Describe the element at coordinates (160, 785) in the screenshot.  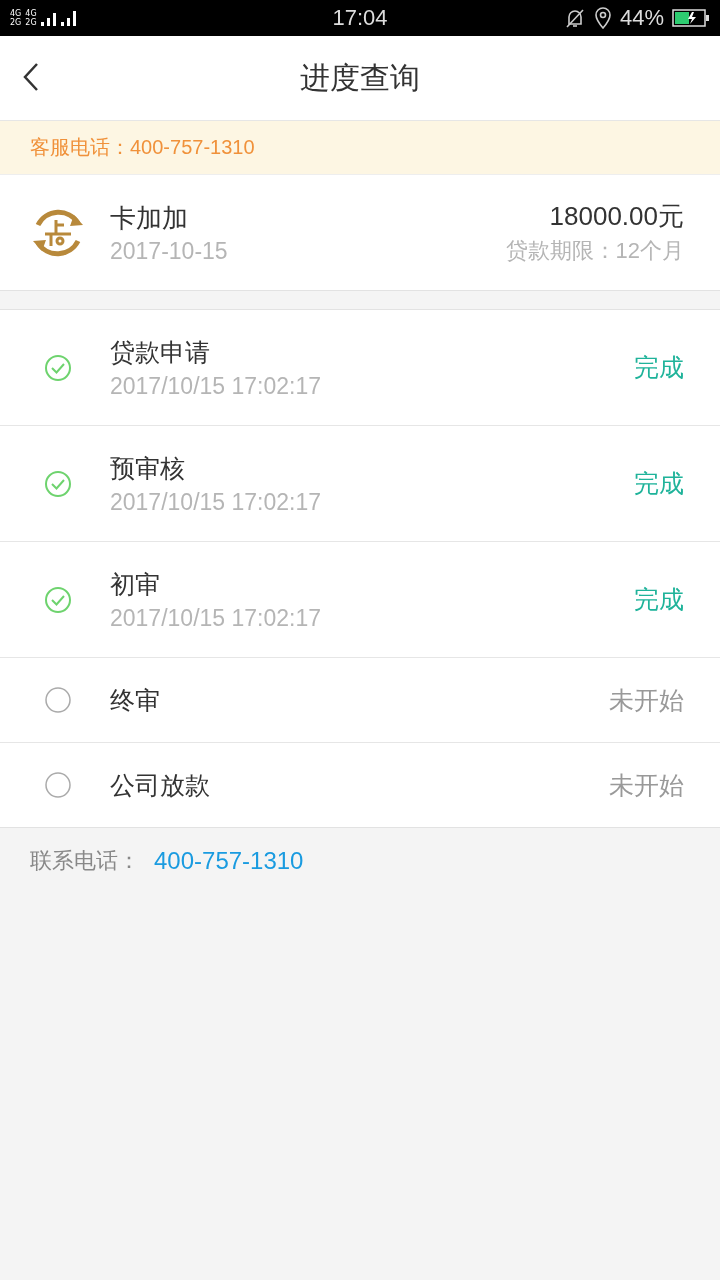
I see `step-name: 公司放款` at that location.